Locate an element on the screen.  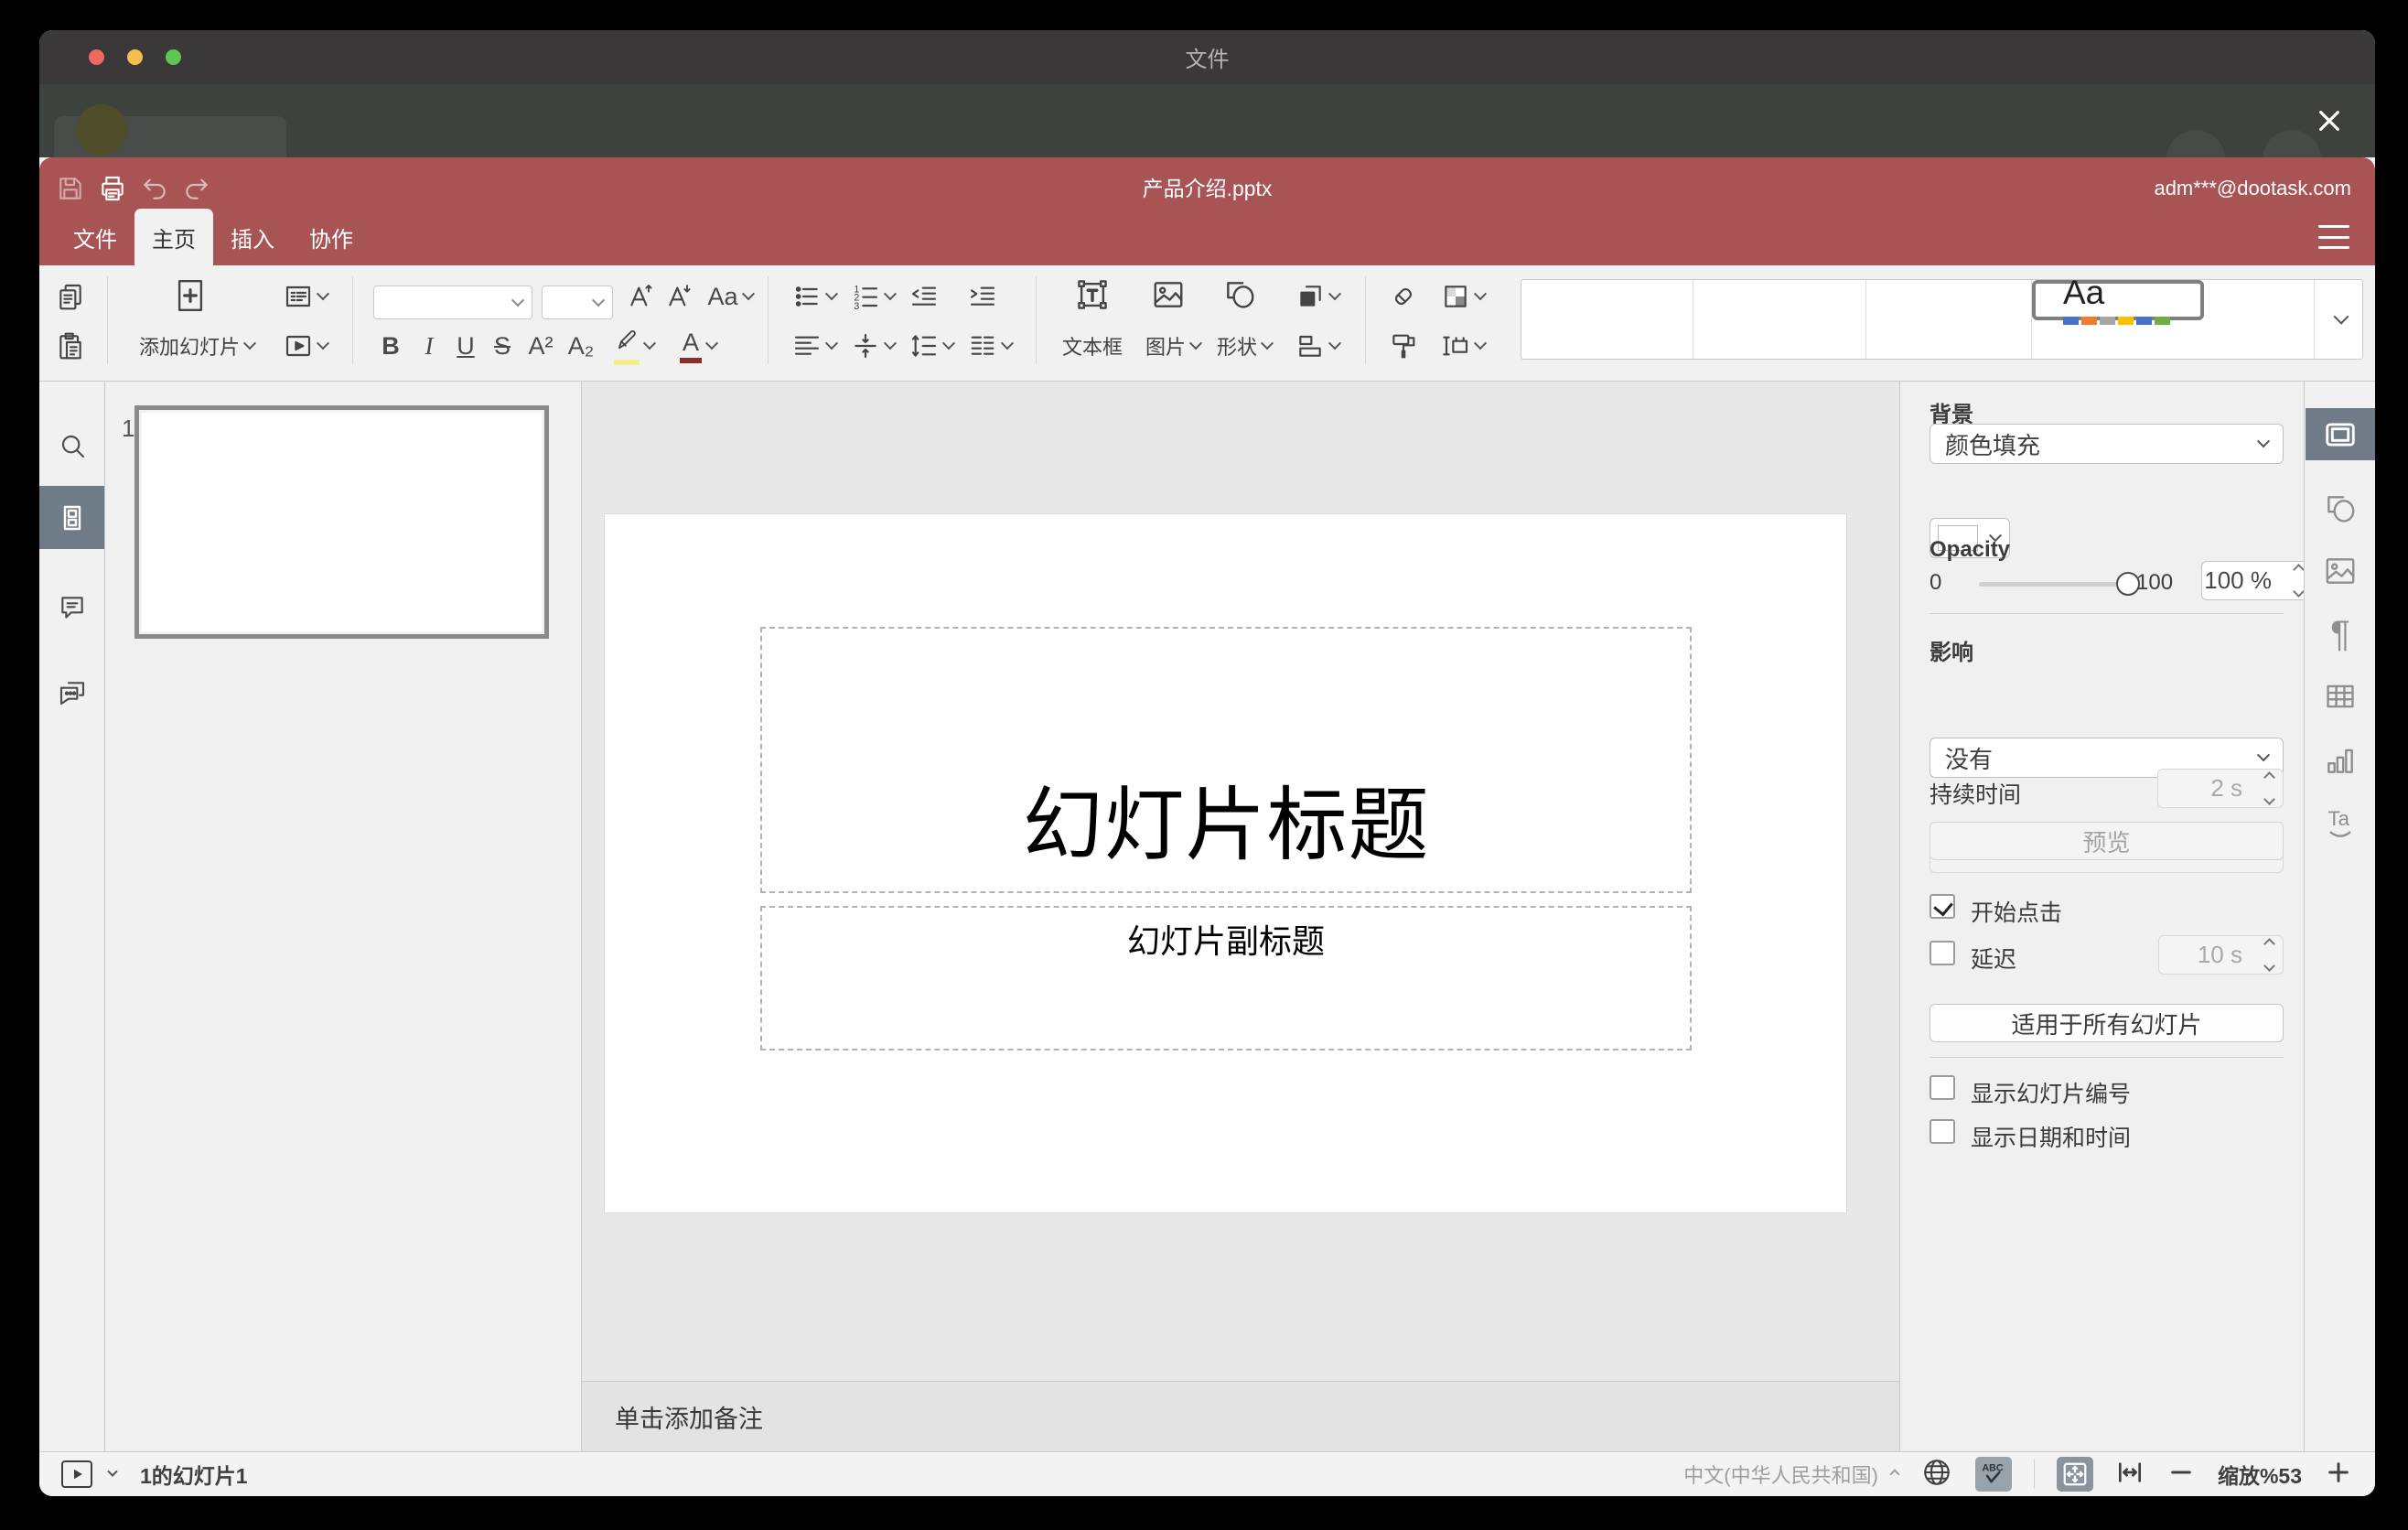
show-slide-number-row: 显示幻灯片编号 is located at coordinates (2107, 1091).